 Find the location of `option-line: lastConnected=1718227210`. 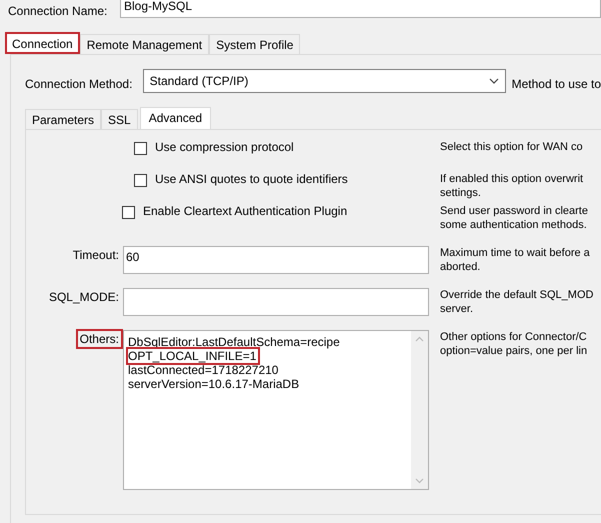

option-line: lastConnected=1718227210 is located at coordinates (203, 370).